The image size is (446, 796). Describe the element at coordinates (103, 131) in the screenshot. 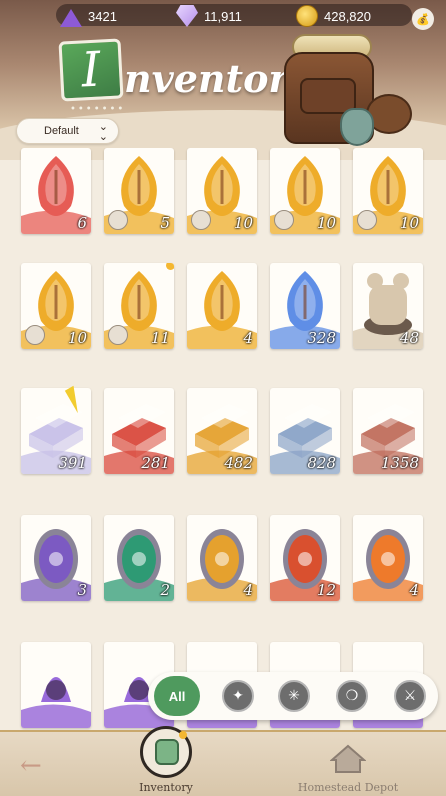

I see `double-chevron-down-icon: ⌄ ⌄` at that location.